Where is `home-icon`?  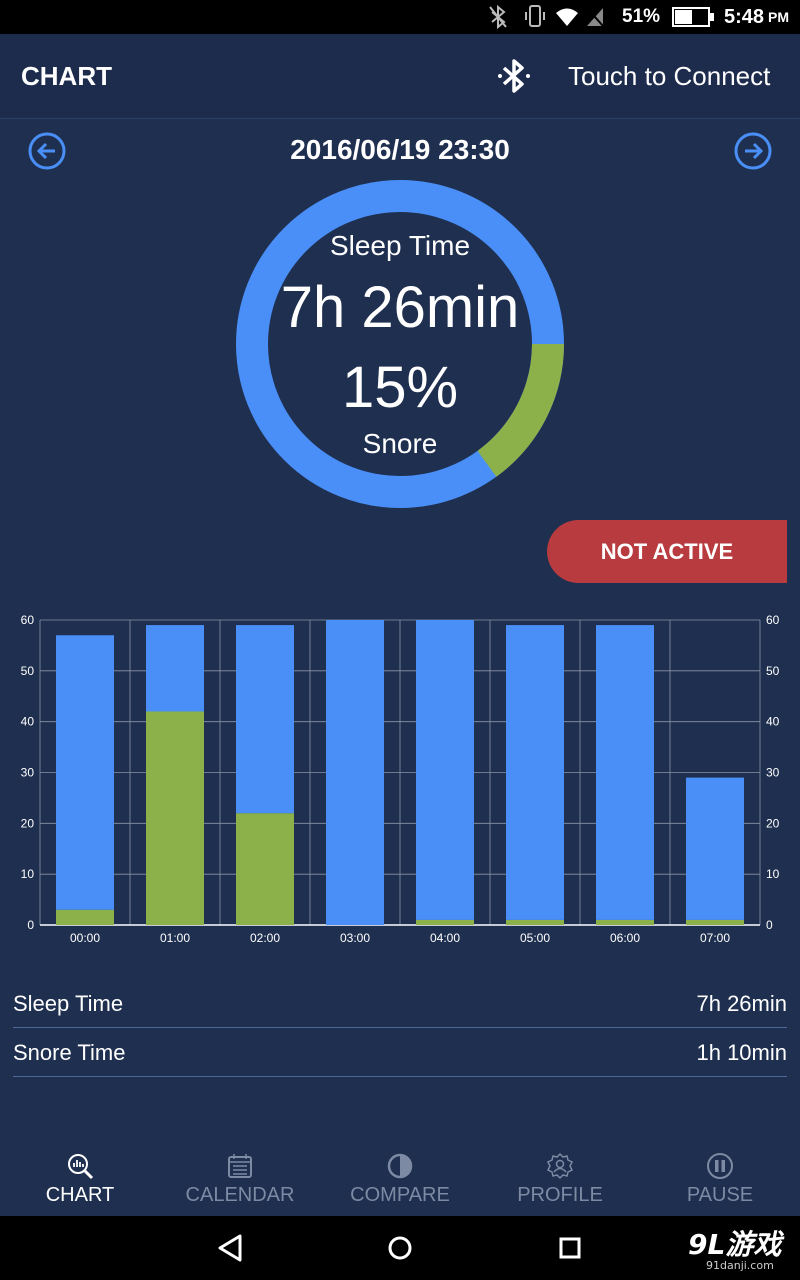
home-icon is located at coordinates (400, 1248).